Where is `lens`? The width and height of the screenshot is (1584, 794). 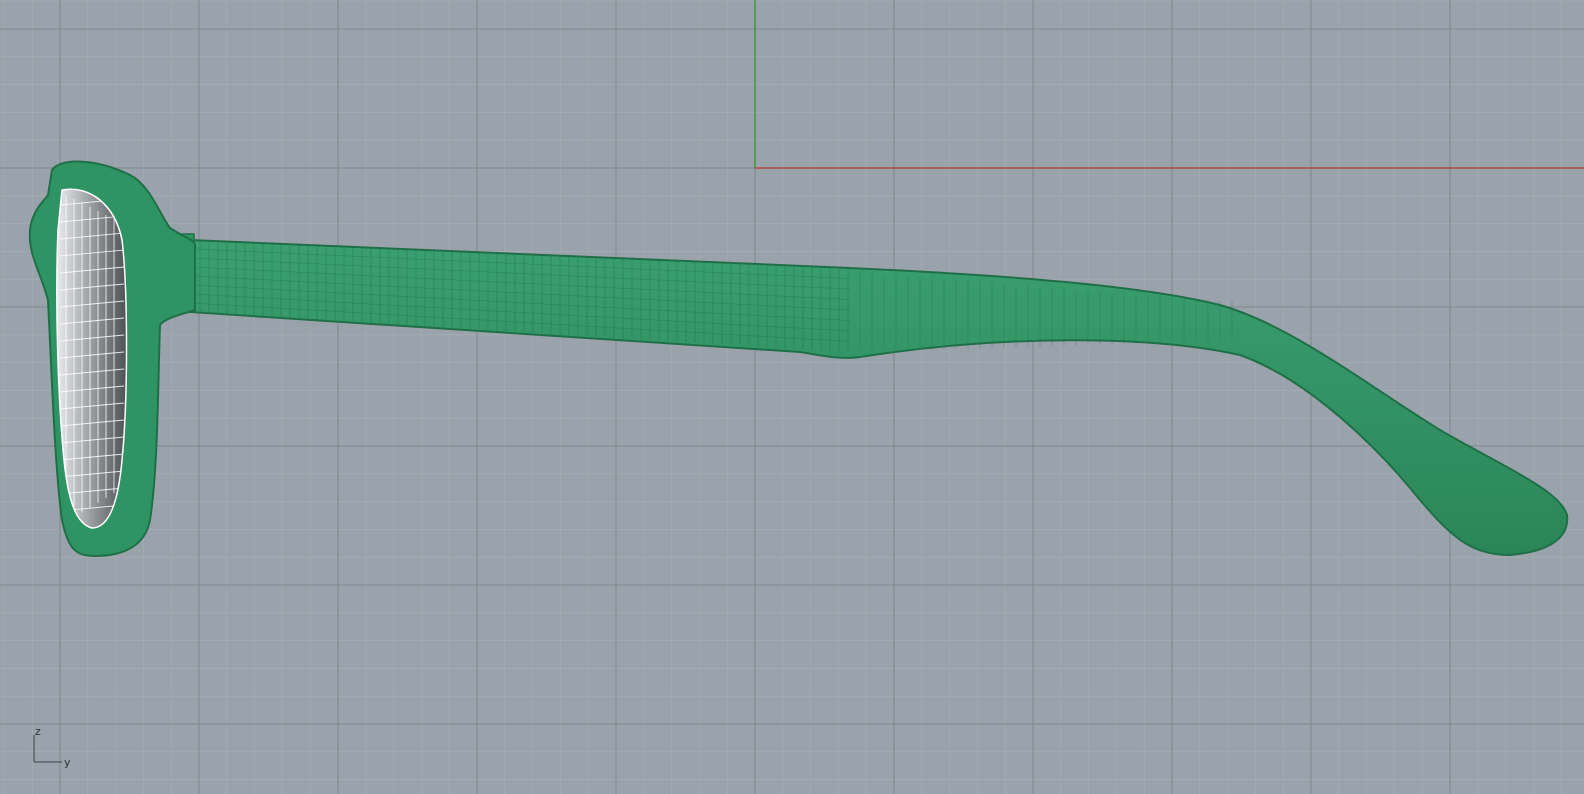
lens is located at coordinates (92, 358).